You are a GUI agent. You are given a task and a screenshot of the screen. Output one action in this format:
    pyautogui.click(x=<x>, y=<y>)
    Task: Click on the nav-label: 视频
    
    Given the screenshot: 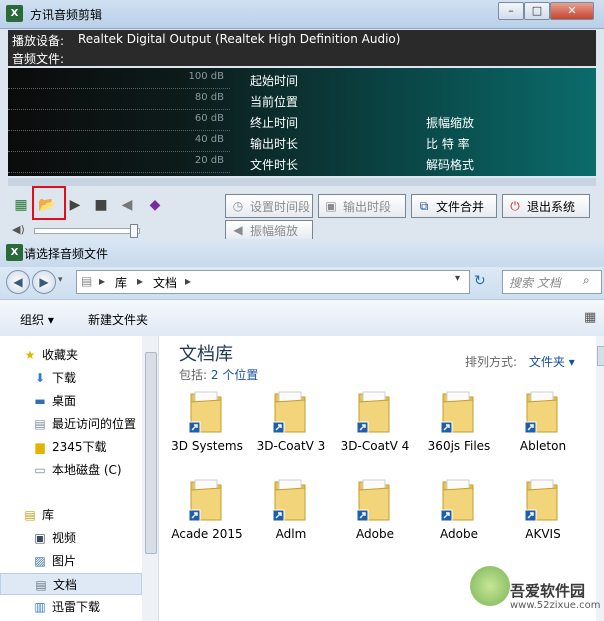 What is the action you would take?
    pyautogui.click(x=64, y=538)
    